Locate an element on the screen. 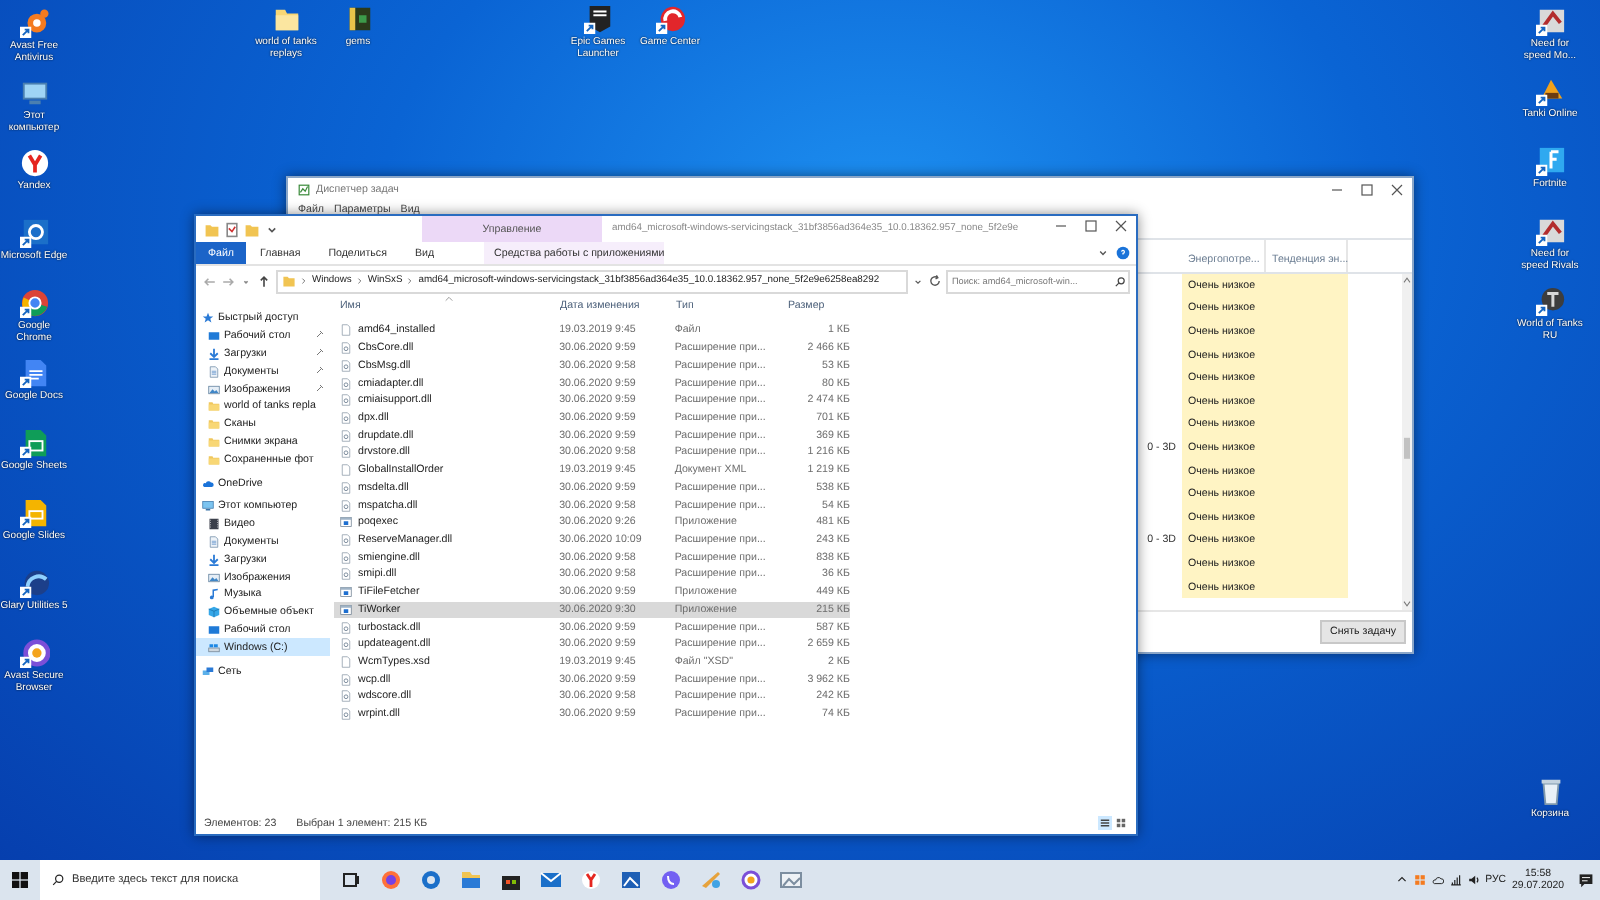  computer-icon is located at coordinates (208, 506).